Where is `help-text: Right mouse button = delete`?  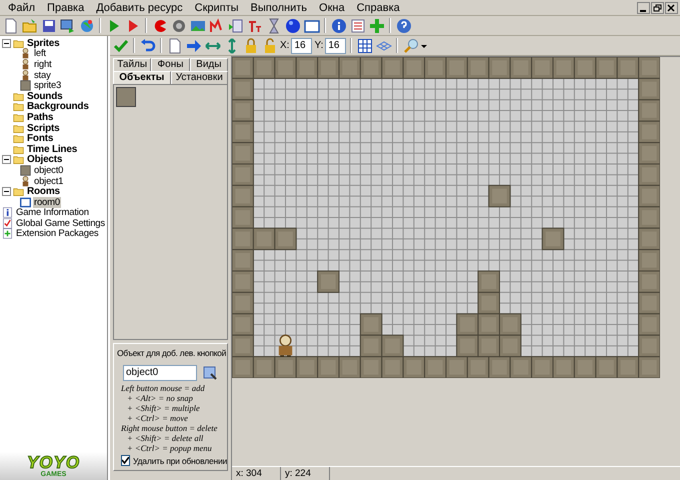 help-text: Right mouse button = delete is located at coordinates (169, 428).